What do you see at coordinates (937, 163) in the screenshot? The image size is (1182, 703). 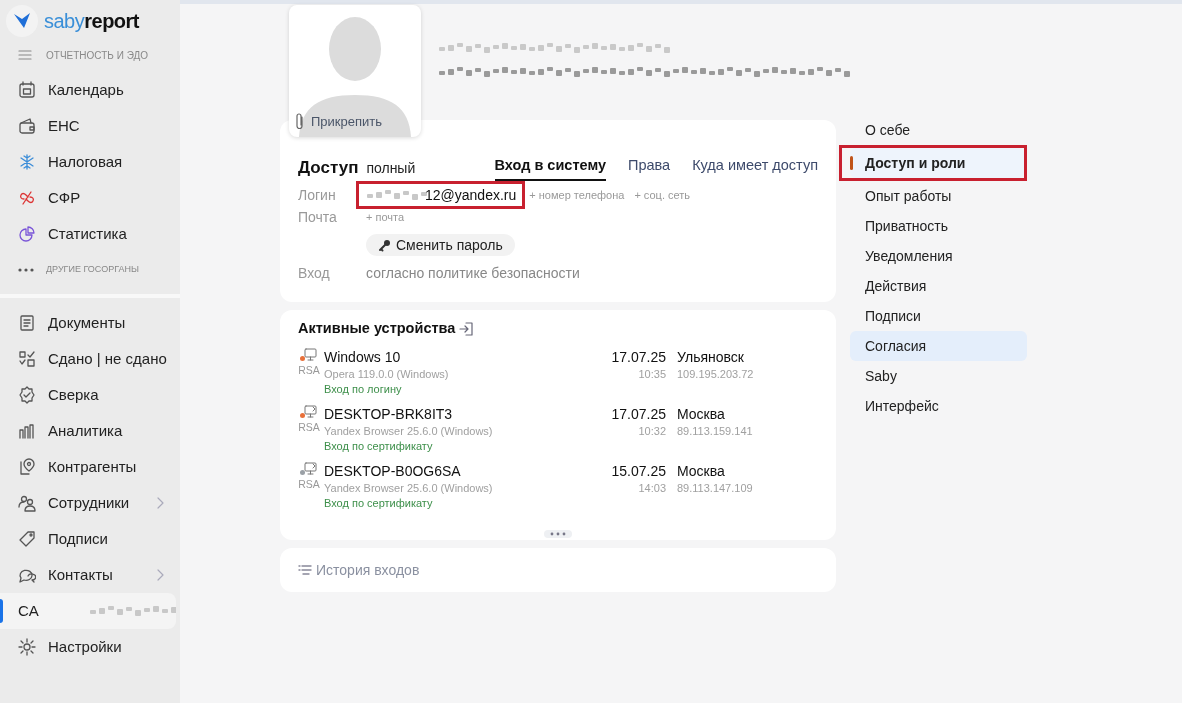 I see `nav-item: Доступ и роли` at bounding box center [937, 163].